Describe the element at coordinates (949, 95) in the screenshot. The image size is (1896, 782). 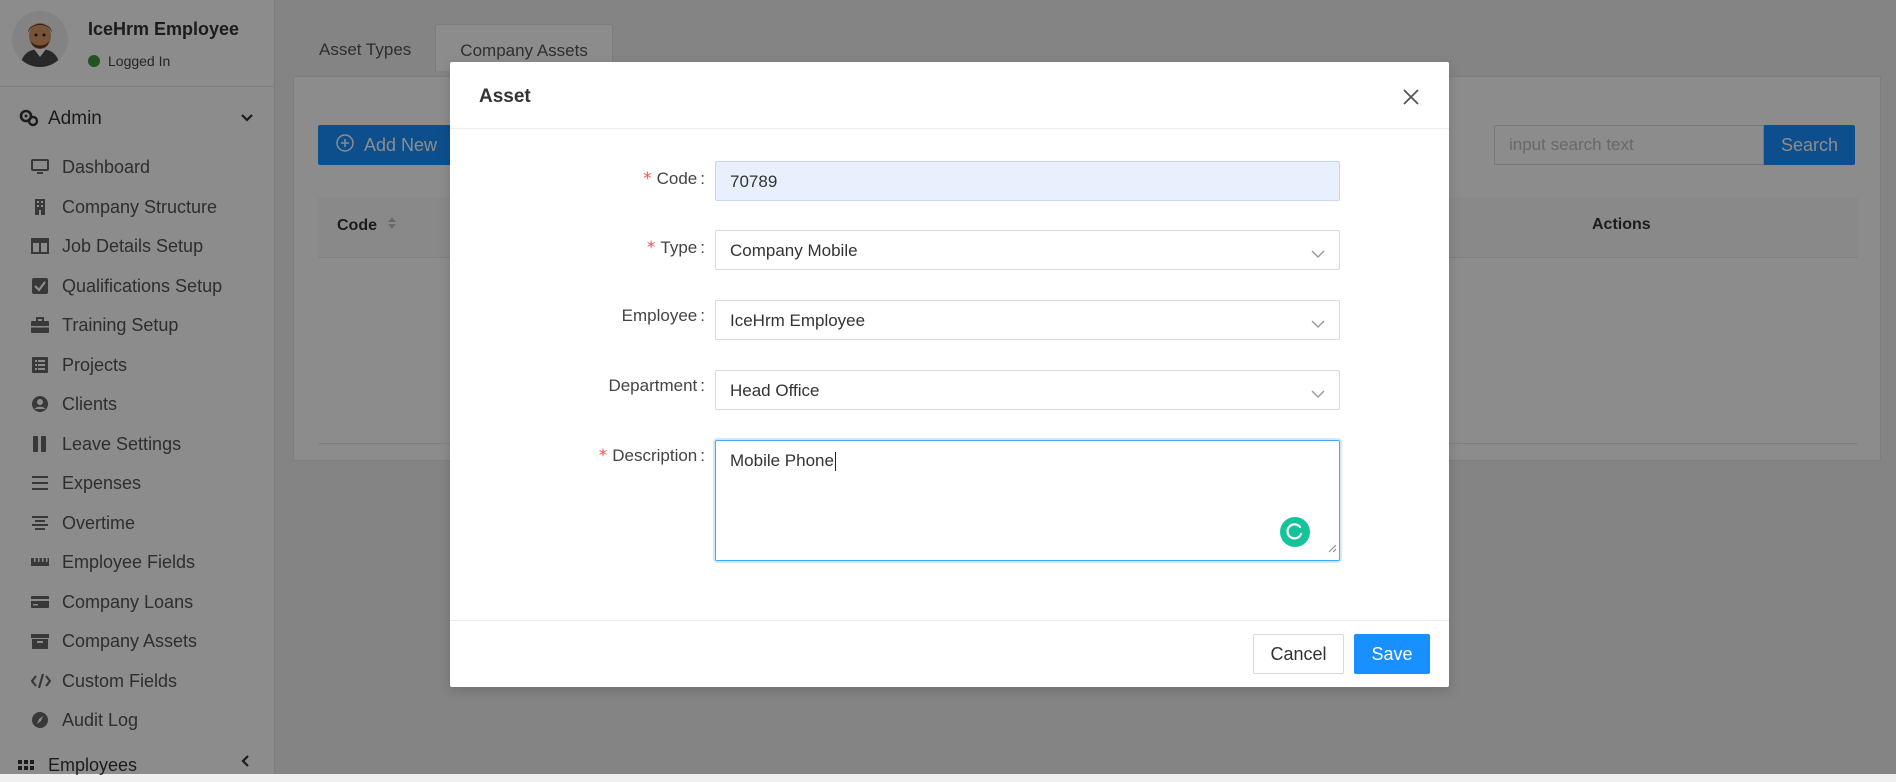
I see `modal-header: Asset` at that location.